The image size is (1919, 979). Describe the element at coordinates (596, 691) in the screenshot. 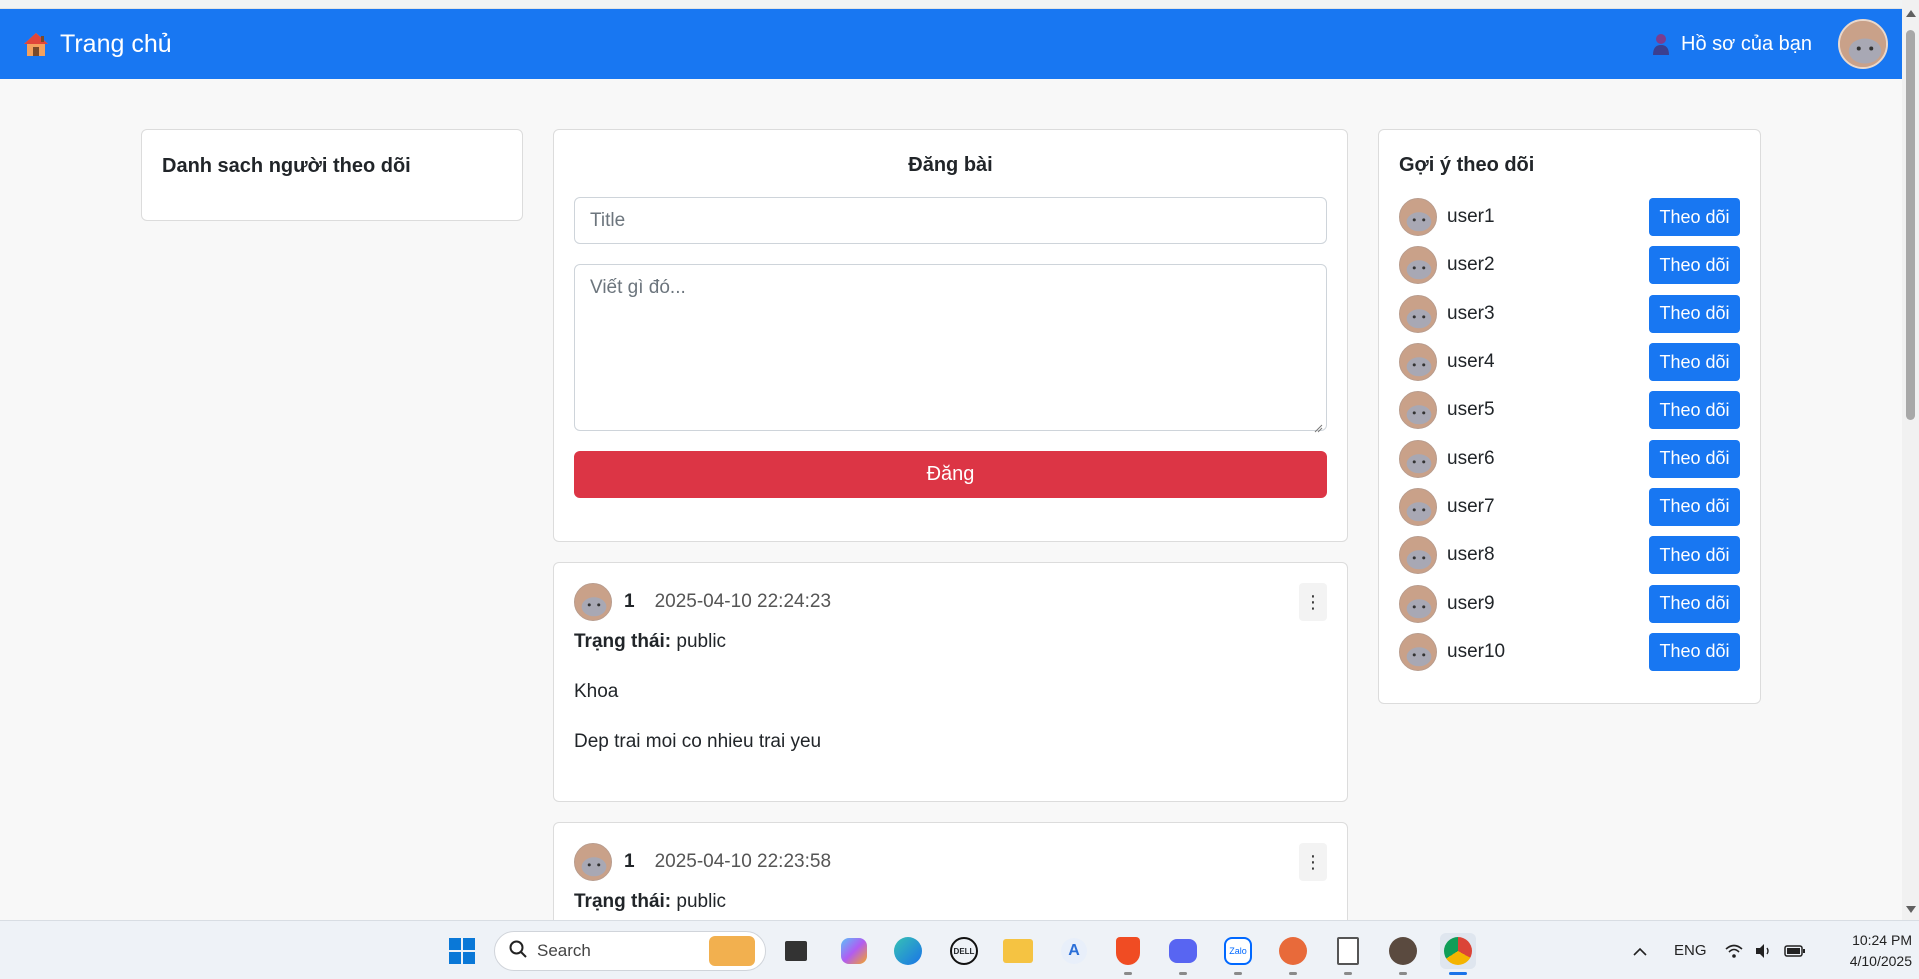

I see `post-title: Khoa` at that location.